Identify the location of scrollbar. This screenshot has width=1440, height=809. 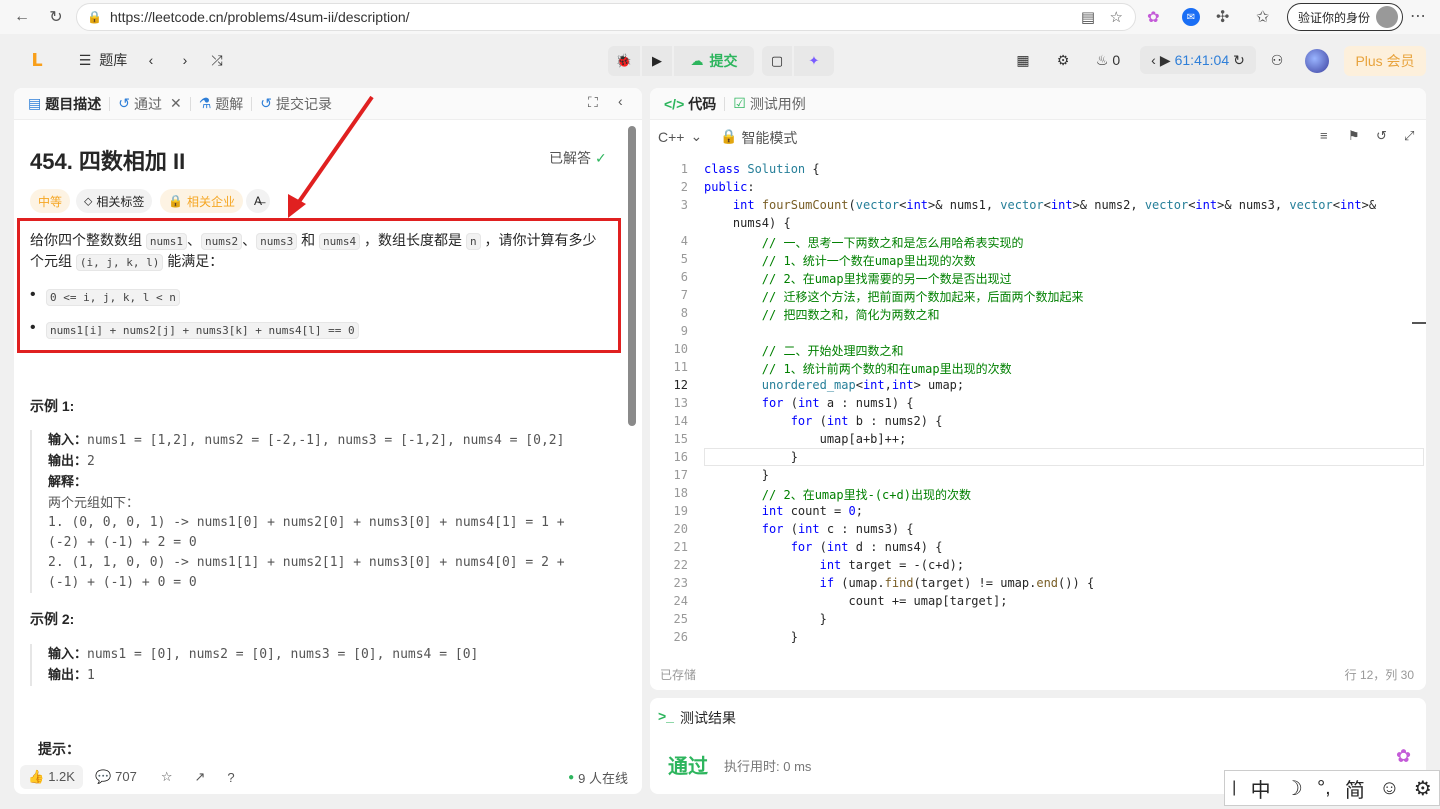
(632, 276).